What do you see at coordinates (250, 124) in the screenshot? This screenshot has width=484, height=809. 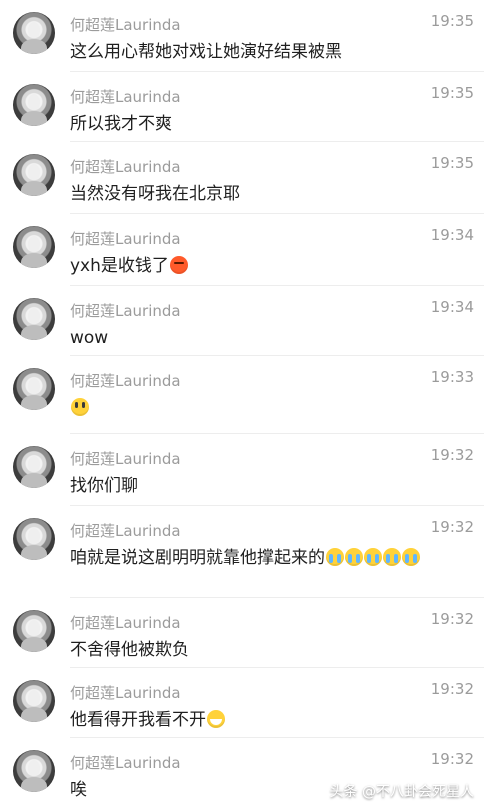 I see `comment-text: 所以我才不爽` at bounding box center [250, 124].